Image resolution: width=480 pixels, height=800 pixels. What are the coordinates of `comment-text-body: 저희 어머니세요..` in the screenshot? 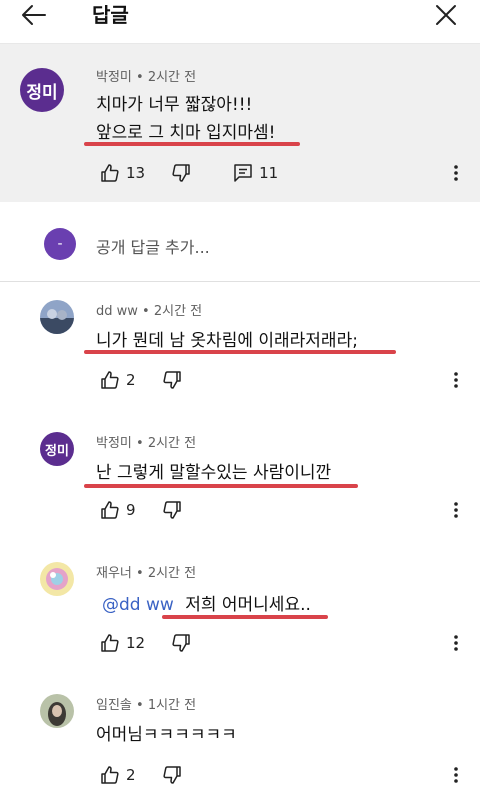 It's located at (248, 605).